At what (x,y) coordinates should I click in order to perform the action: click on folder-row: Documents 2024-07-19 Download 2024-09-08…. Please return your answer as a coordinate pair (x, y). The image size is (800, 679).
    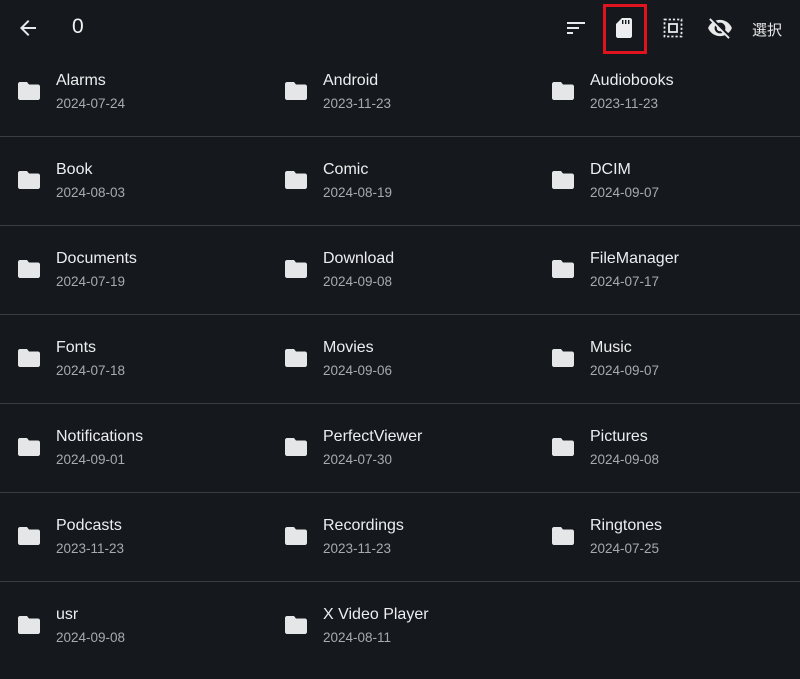
    Looking at the image, I should click on (400, 270).